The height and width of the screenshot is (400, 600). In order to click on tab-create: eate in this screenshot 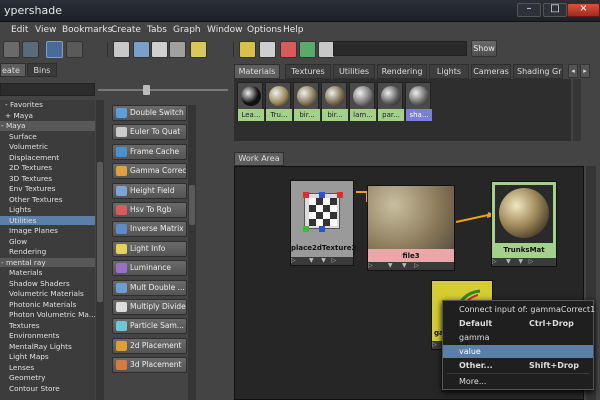, I will do `click(13, 70)`.